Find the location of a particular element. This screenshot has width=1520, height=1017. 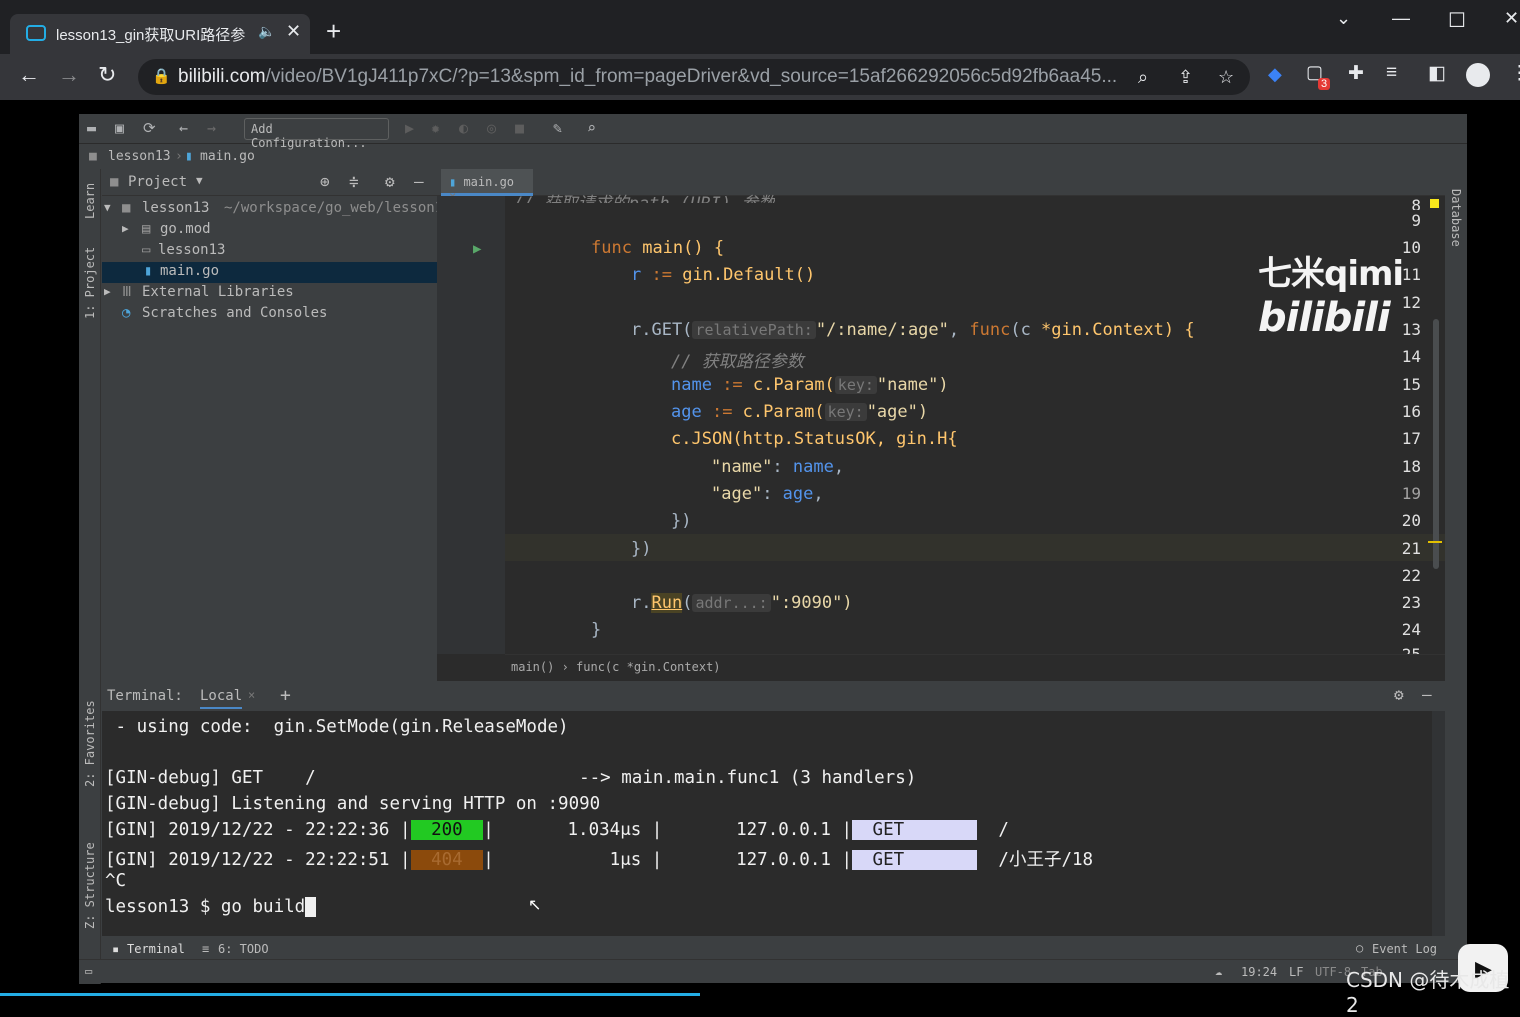

side-panel-icon: ◧ is located at coordinates (1437, 73).